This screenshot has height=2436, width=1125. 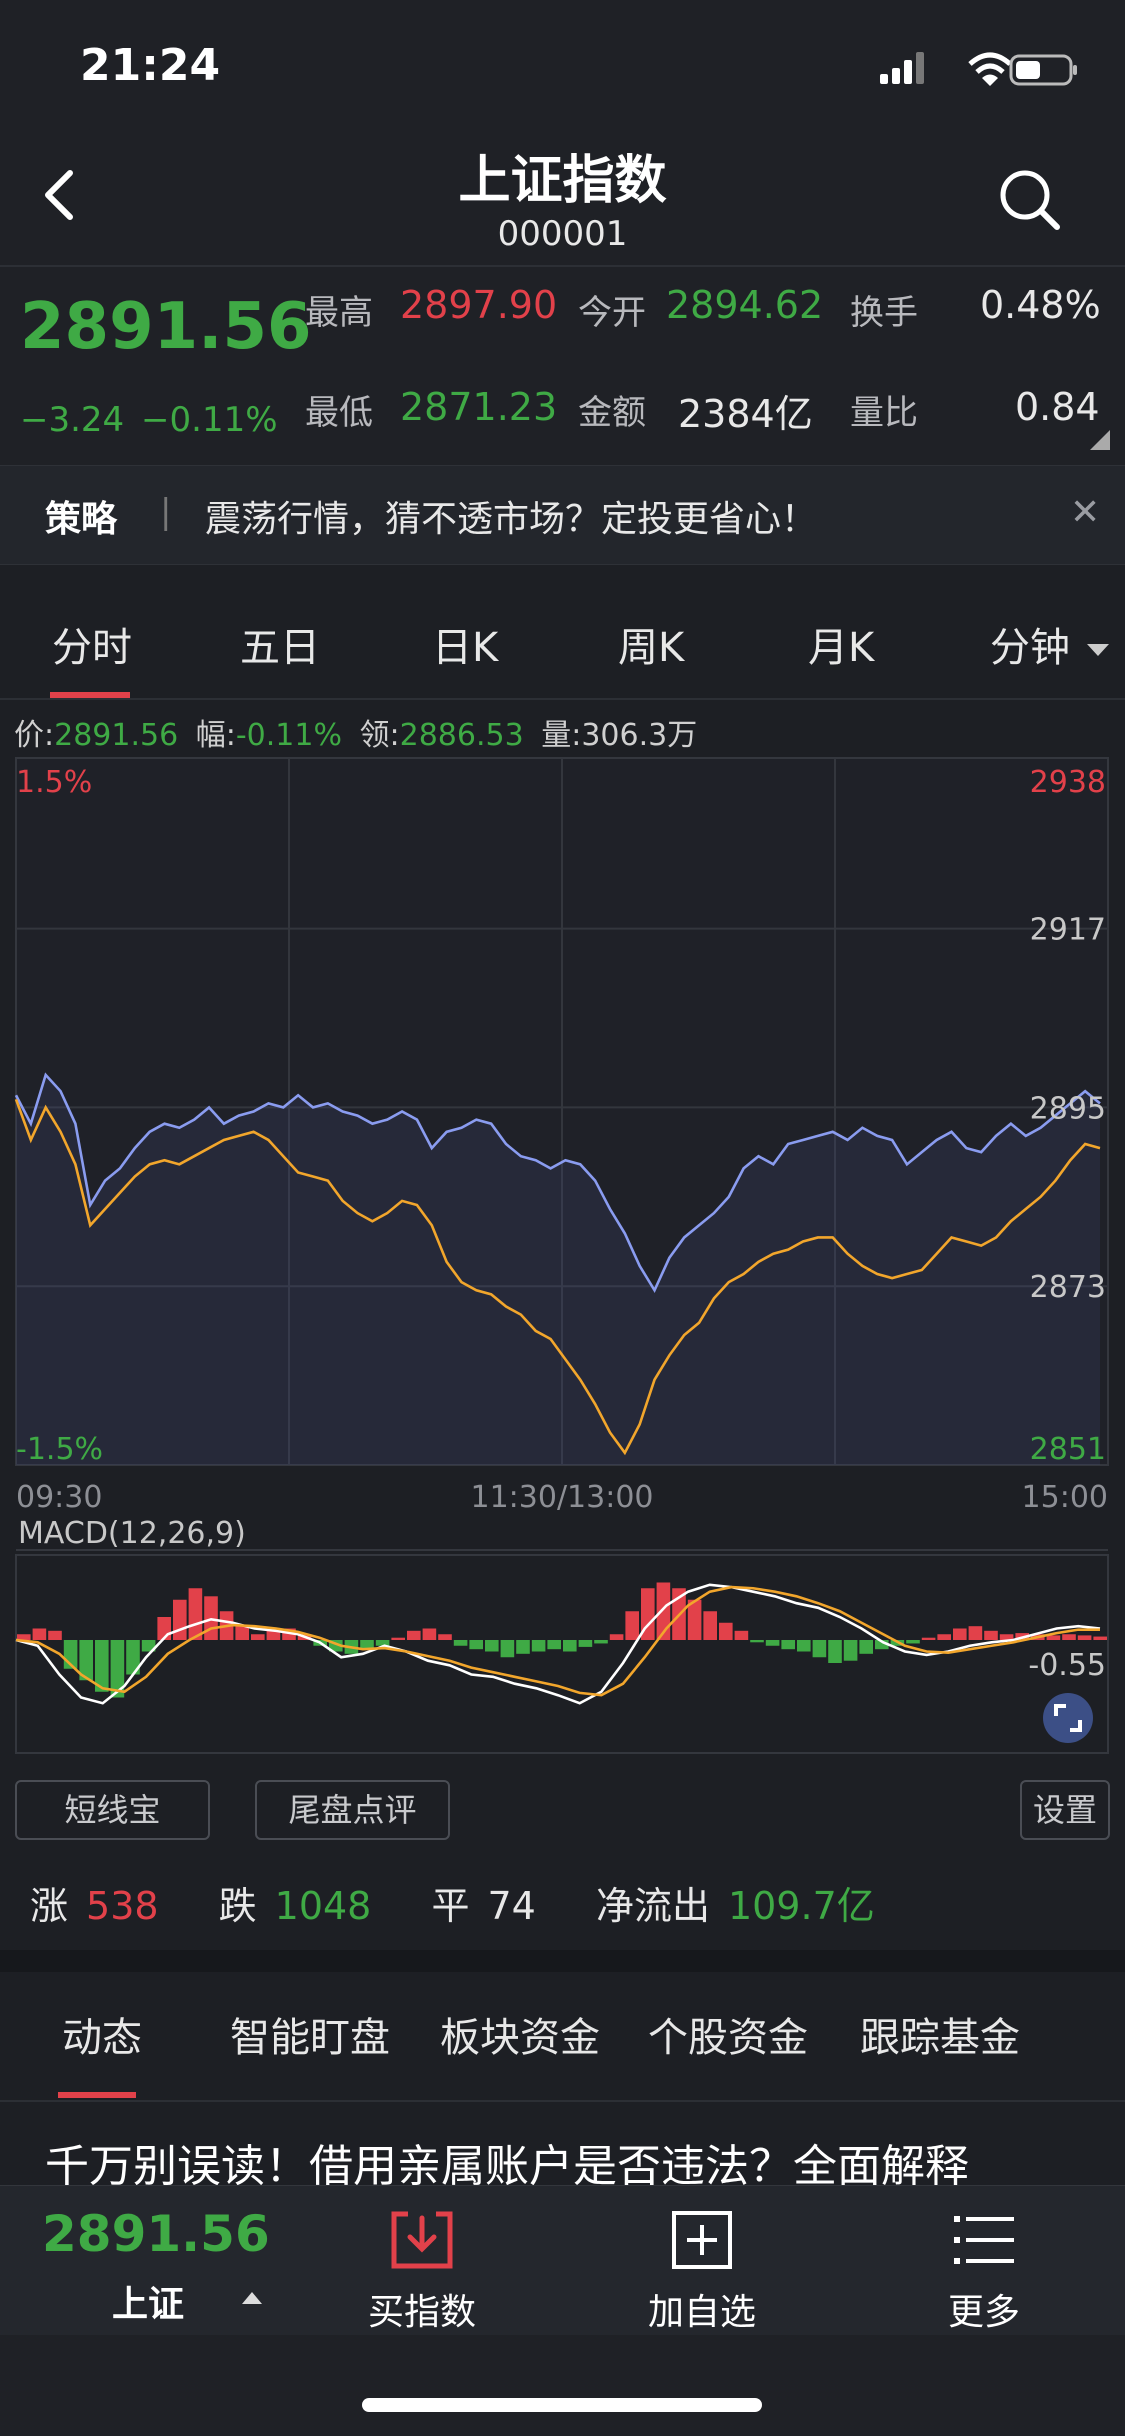 What do you see at coordinates (34, 735) in the screenshot?
I see `info-price-label: 价:` at bounding box center [34, 735].